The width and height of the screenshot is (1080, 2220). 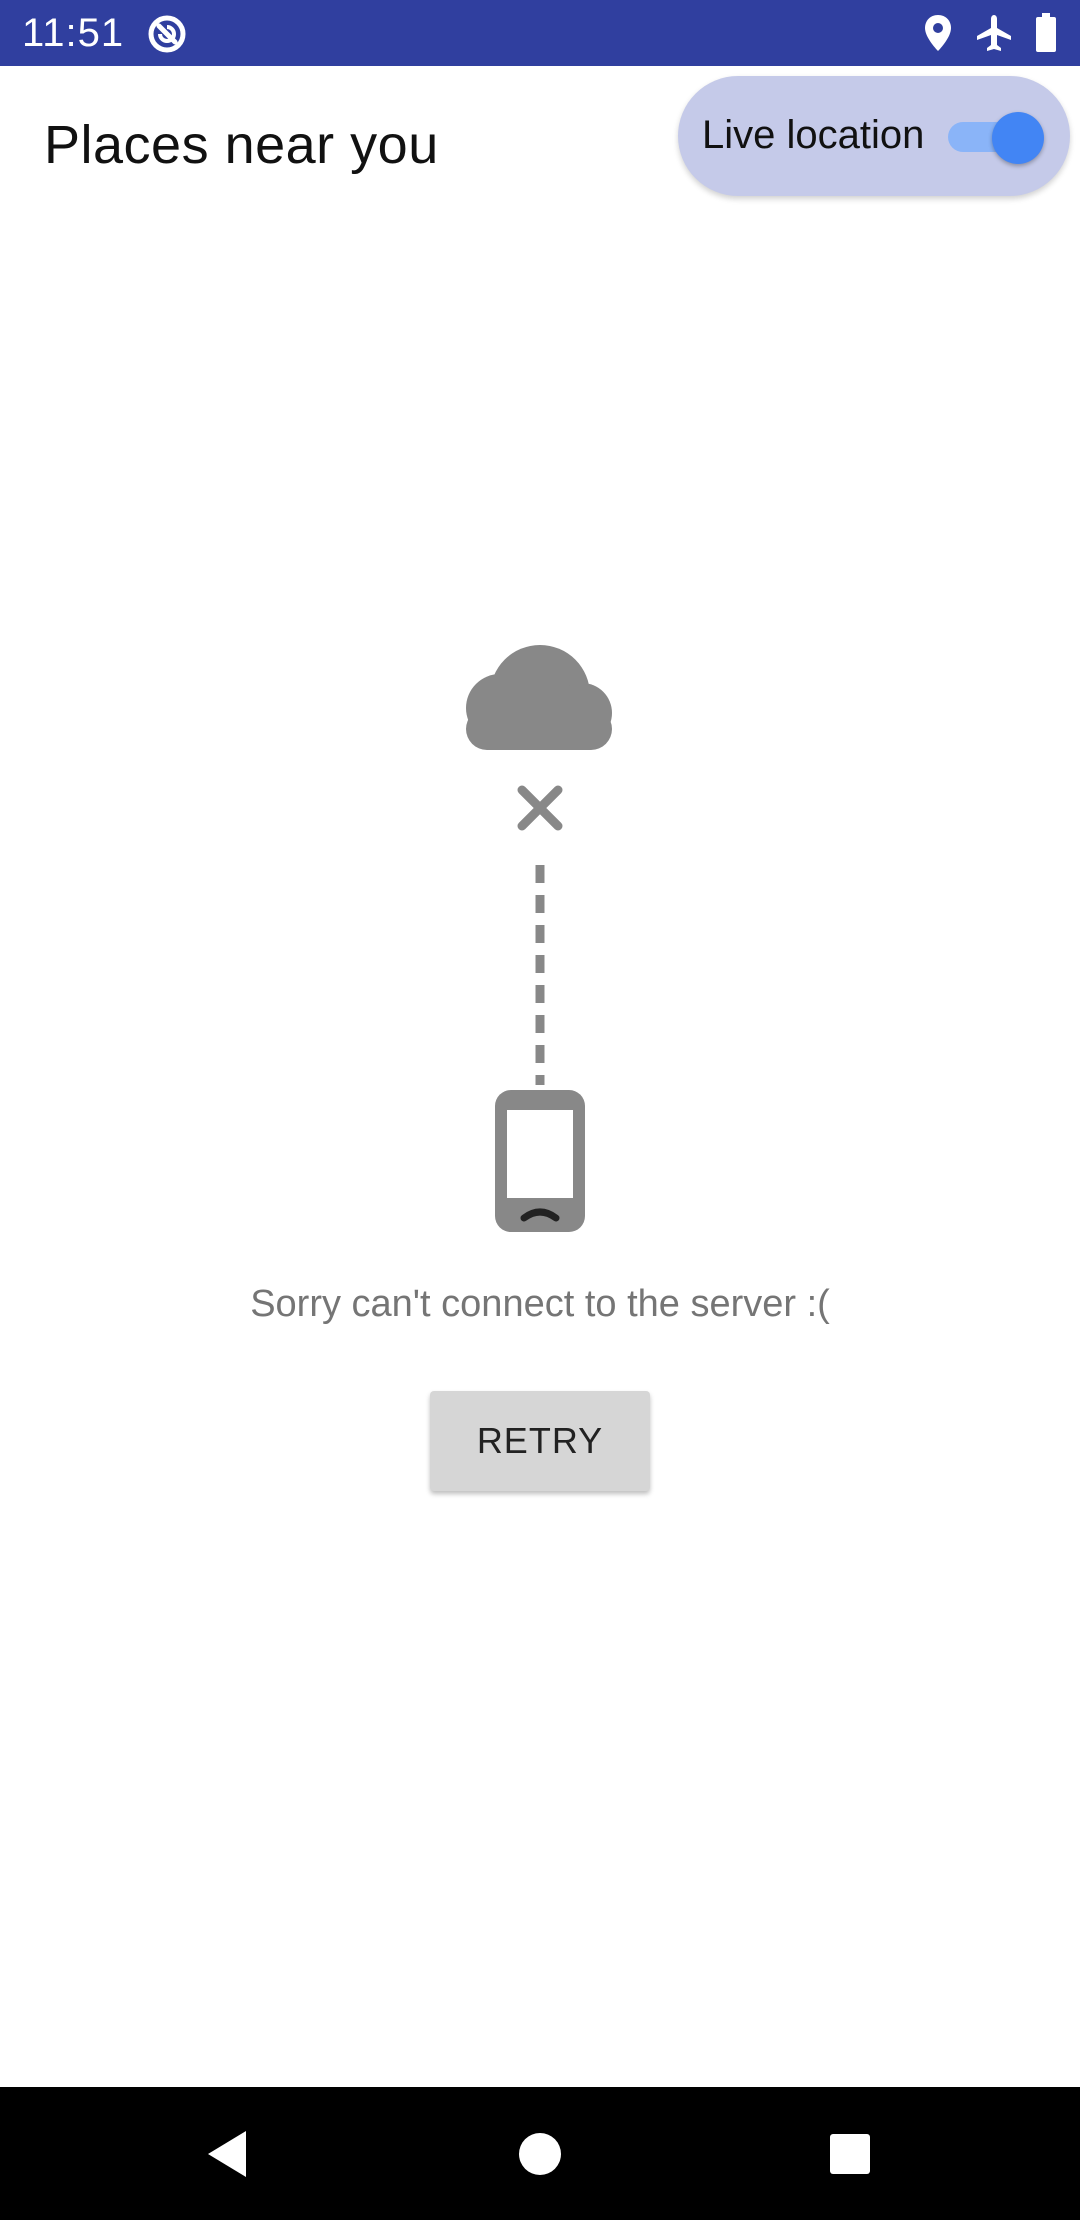 I want to click on page-title: Places near you, so click(x=241, y=145).